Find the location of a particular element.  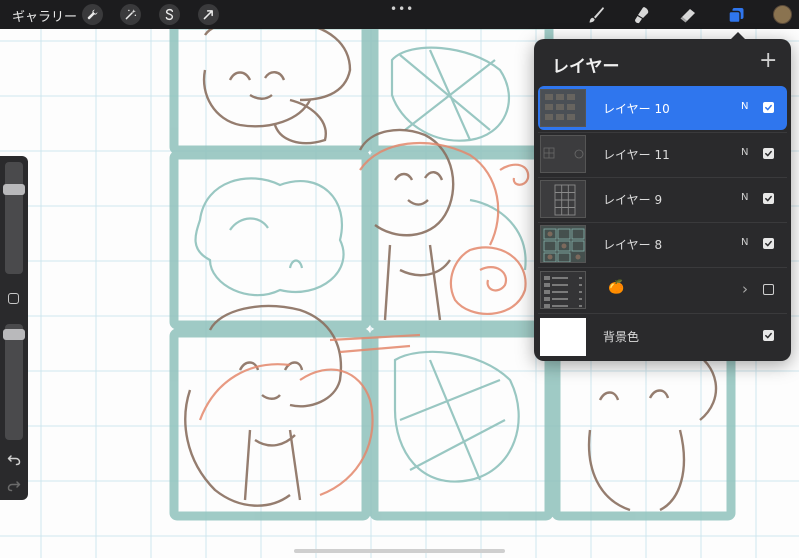

top-toolbar: ギャラリー ••• is located at coordinates (399, 14).